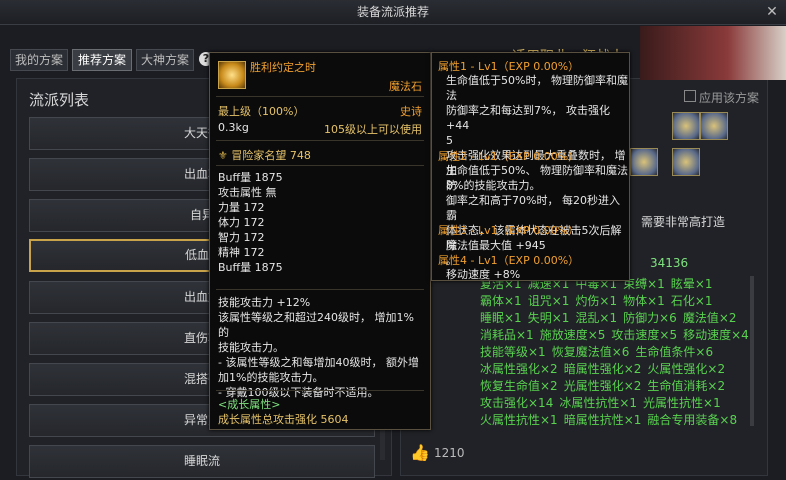  I want to click on attr-tag: 失明×1, so click(548, 318).